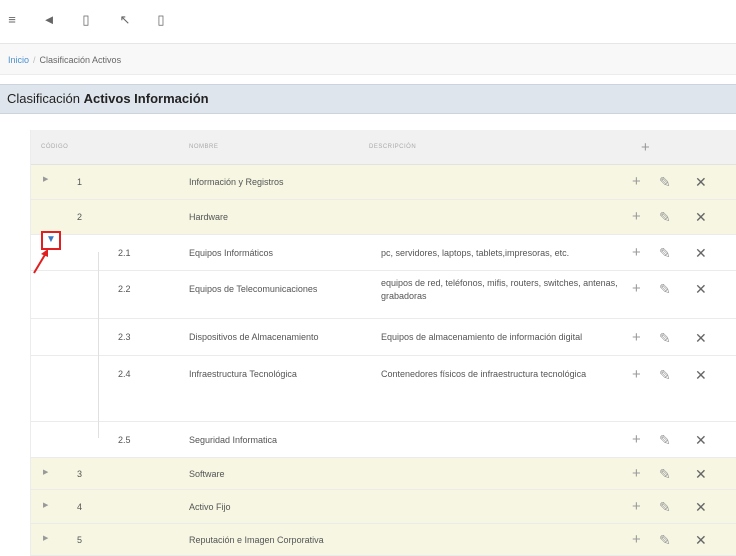 Image resolution: width=736 pixels, height=556 pixels. Describe the element at coordinates (392, 147) in the screenshot. I see `header-description: DESCRIPCIÓN` at that location.